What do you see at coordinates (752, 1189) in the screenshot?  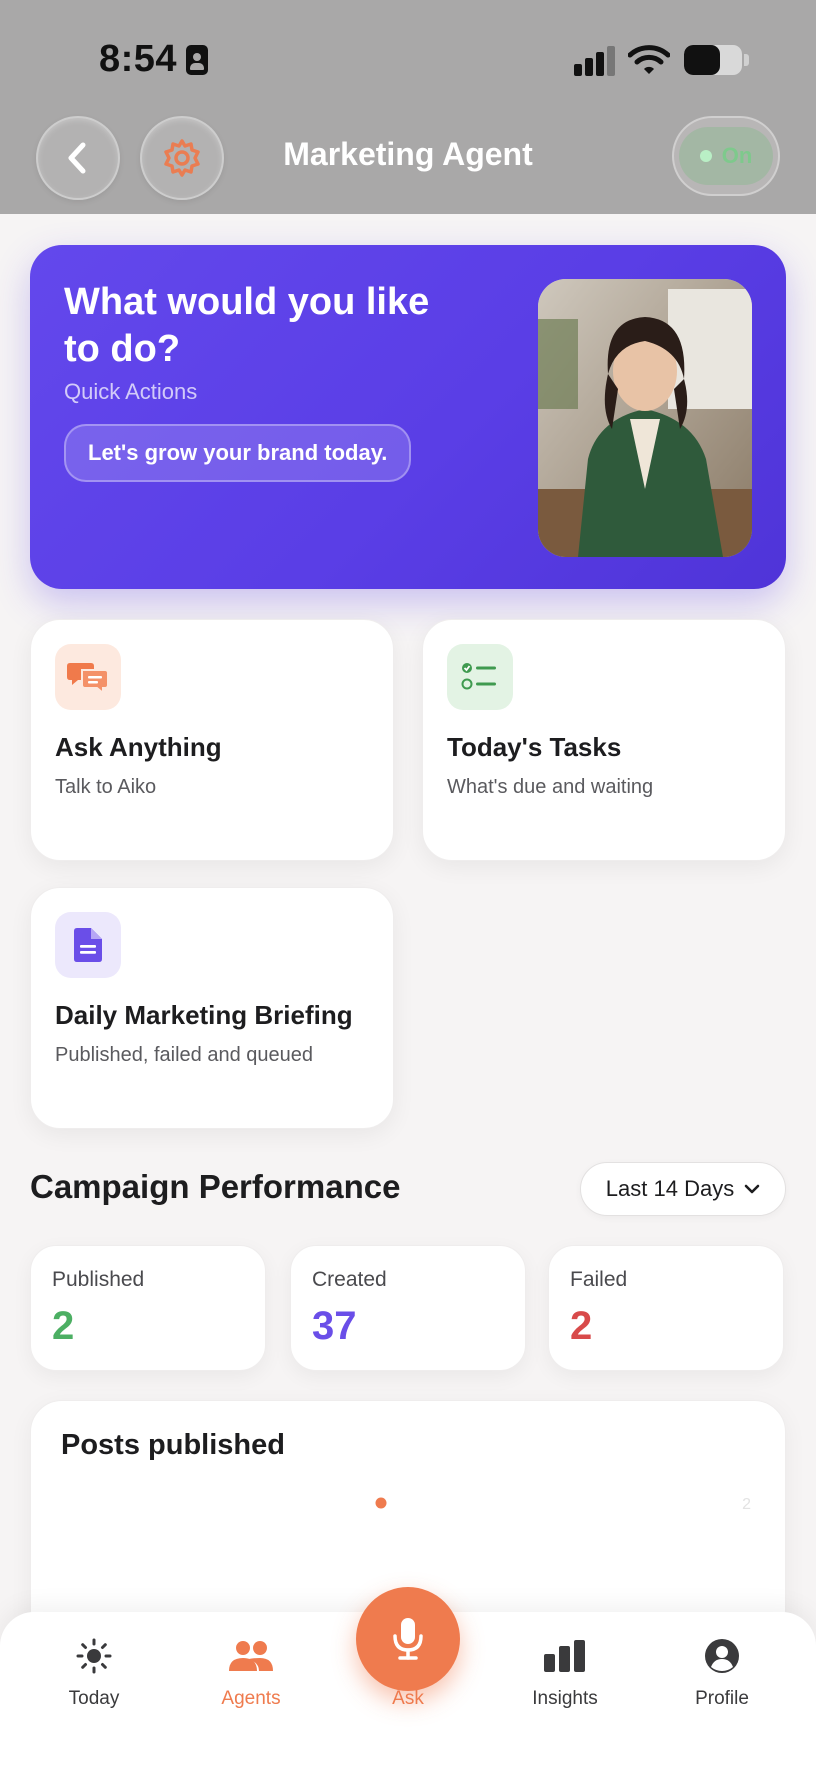 I see `chevron-down-icon` at bounding box center [752, 1189].